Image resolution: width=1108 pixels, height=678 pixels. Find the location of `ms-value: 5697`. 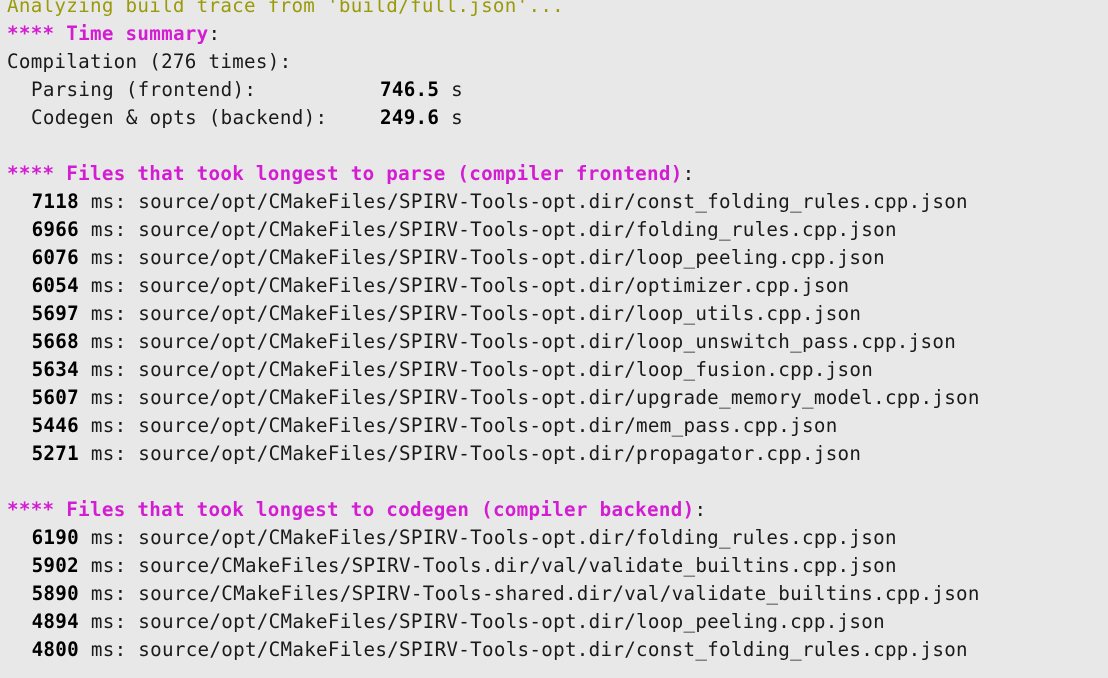

ms-value: 5697 is located at coordinates (55, 313).